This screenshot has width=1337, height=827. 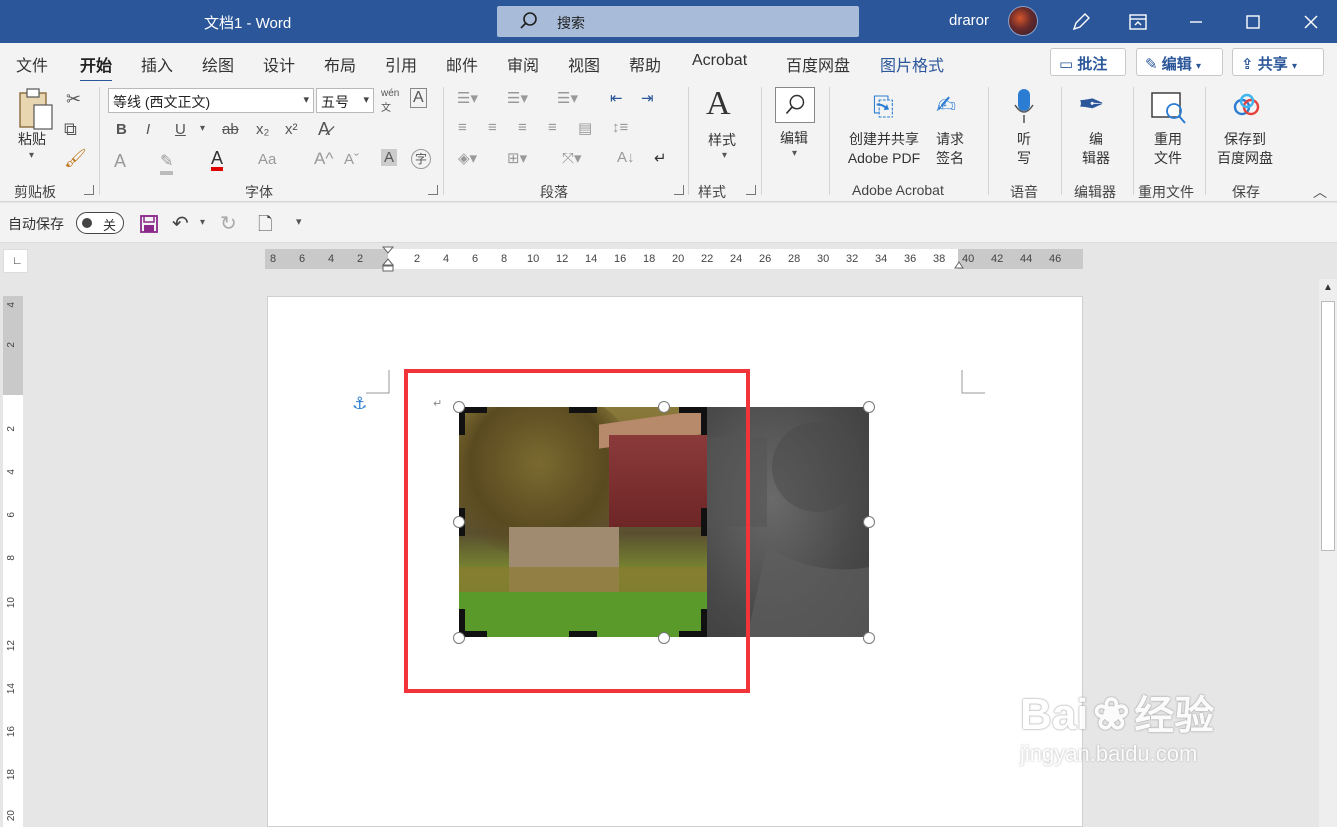 I want to click on comment-button: ▭ 批注, so click(x=1088, y=62).